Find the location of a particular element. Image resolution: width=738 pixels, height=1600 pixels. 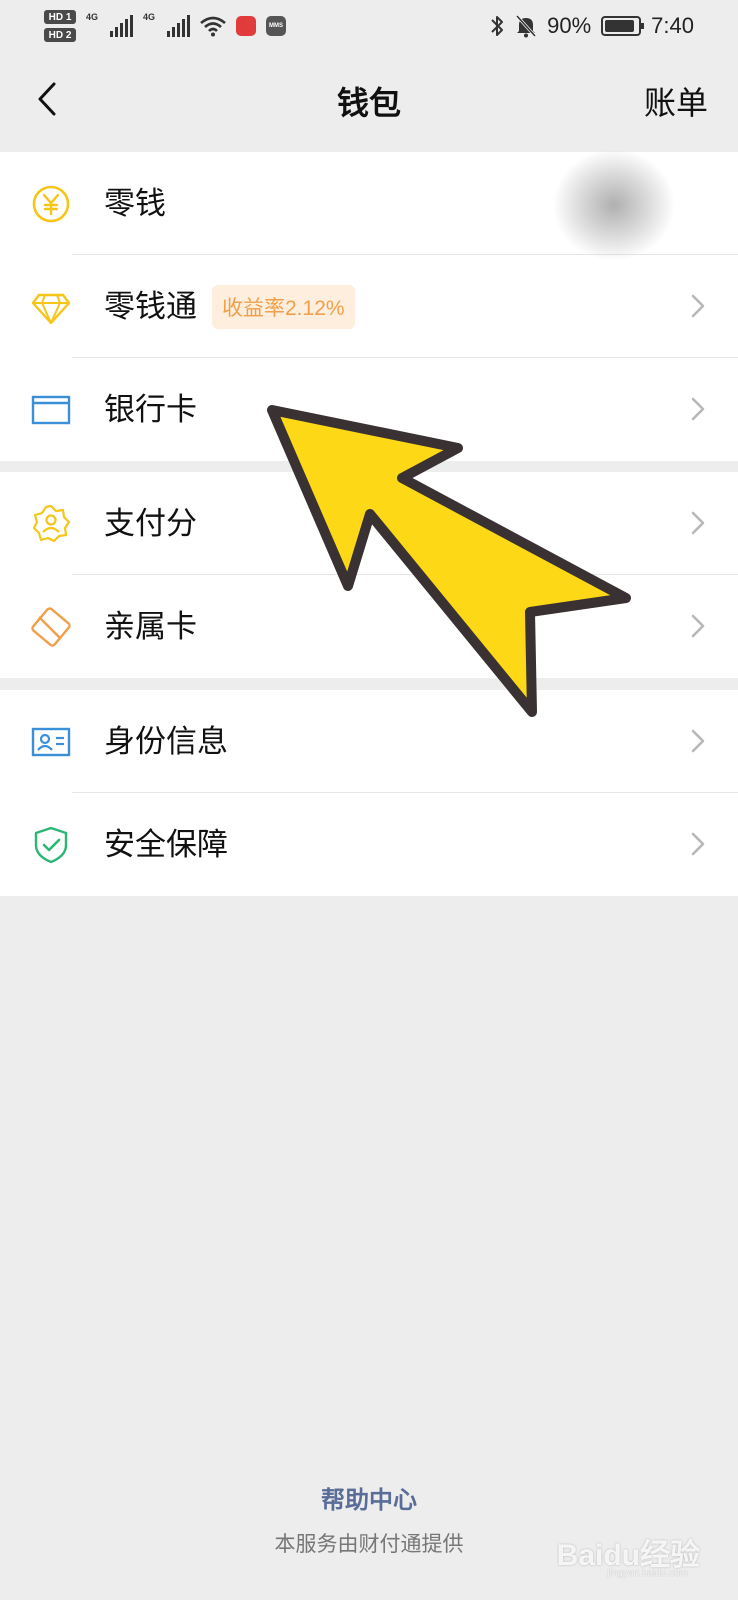

bill-button: 账单 is located at coordinates (676, 101).